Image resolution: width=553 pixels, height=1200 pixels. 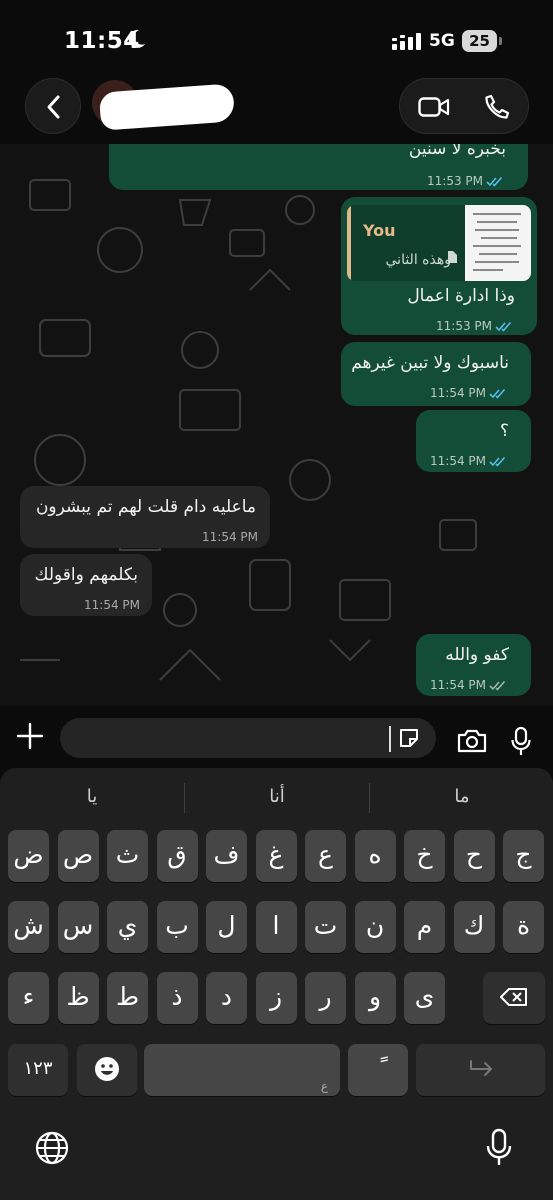 What do you see at coordinates (127, 856) in the screenshot?
I see `key-row1-2: ث` at bounding box center [127, 856].